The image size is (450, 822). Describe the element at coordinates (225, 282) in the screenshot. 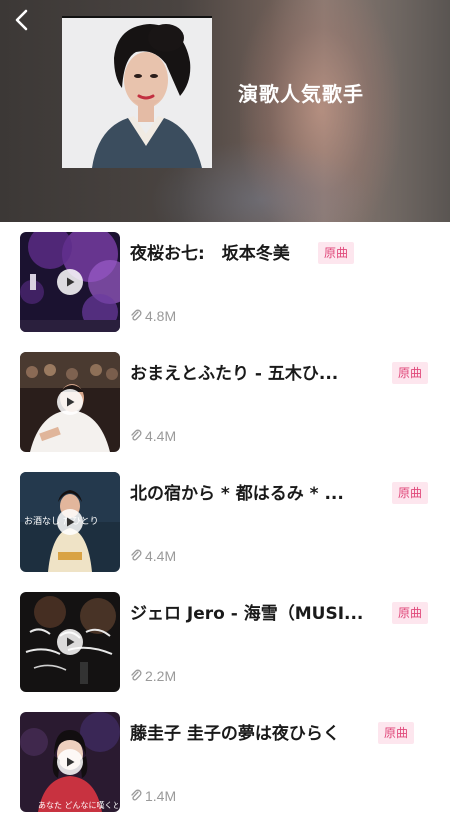

I see `list-item: 夜桜お七: 坂本冬美 原曲 4.8M` at that location.